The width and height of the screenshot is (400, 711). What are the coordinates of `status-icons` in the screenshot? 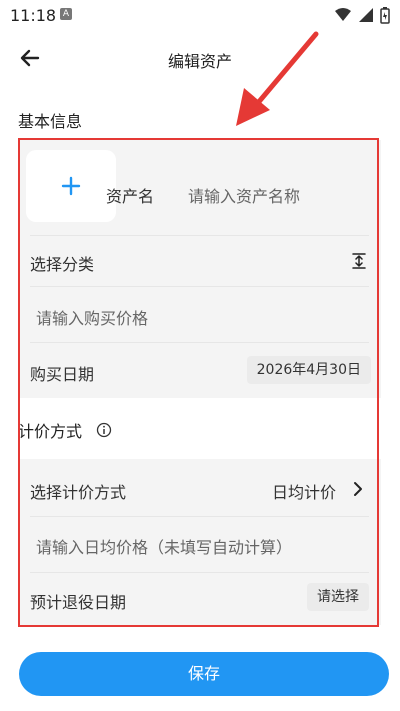 It's located at (362, 15).